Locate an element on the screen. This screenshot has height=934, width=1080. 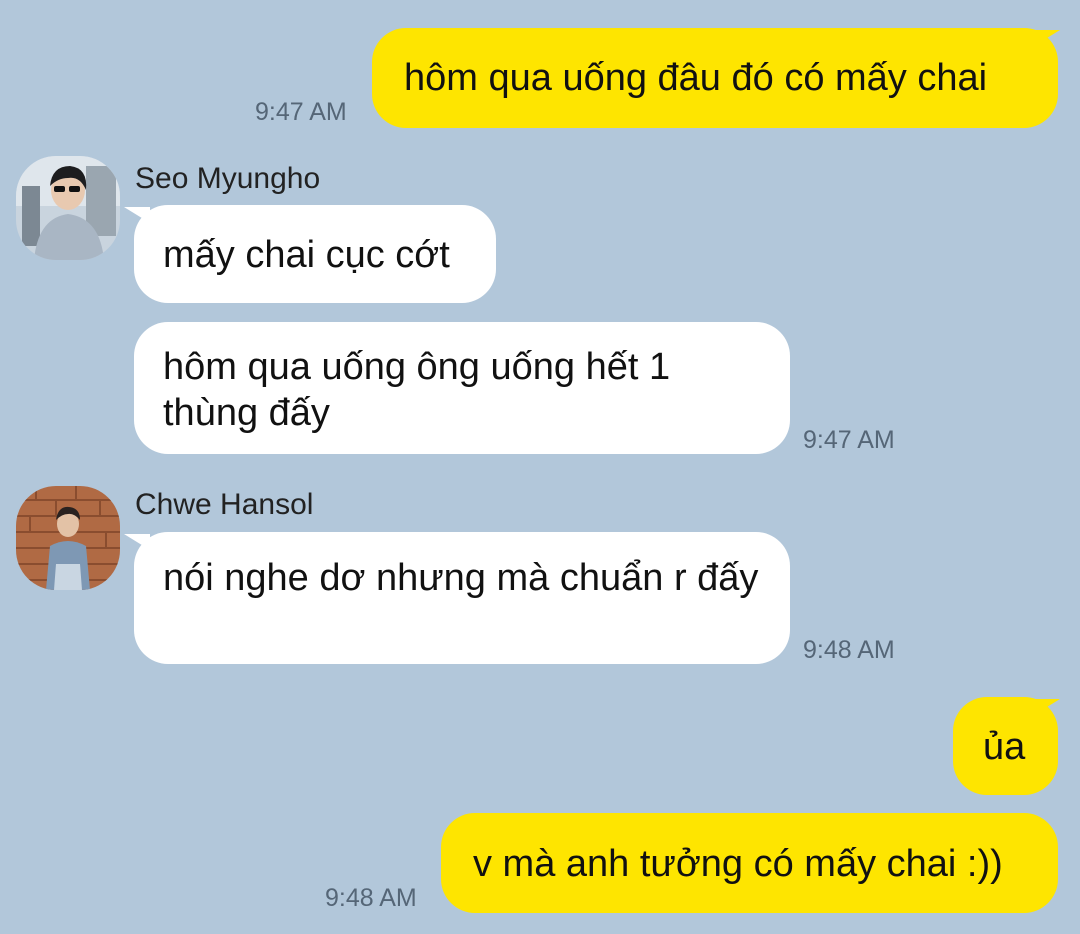
sent-message-bubble: ủa is located at coordinates (1005, 746).